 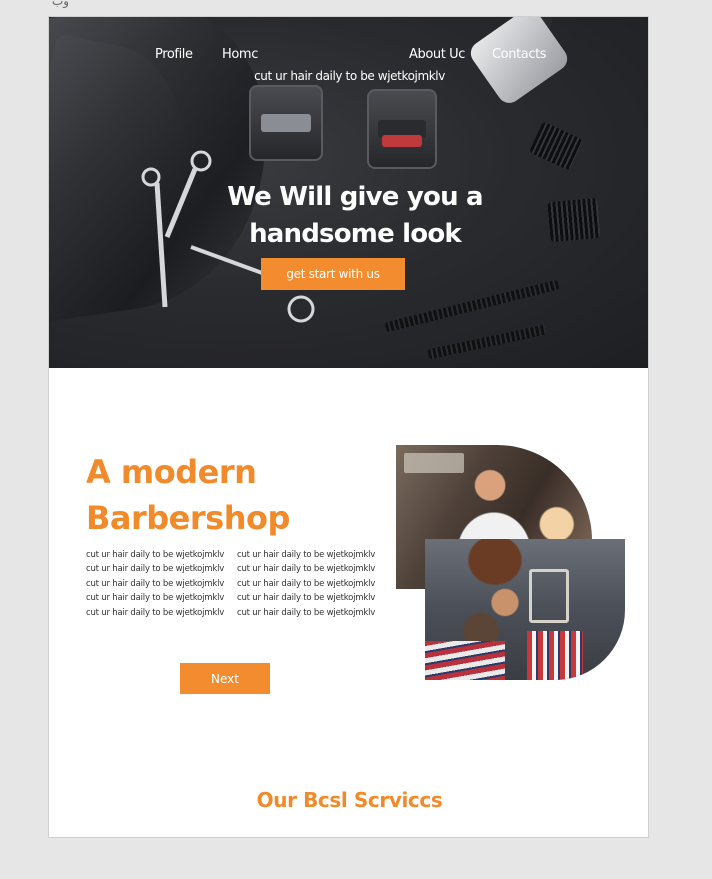 I want to click on clipper-image, so click(x=519, y=62).